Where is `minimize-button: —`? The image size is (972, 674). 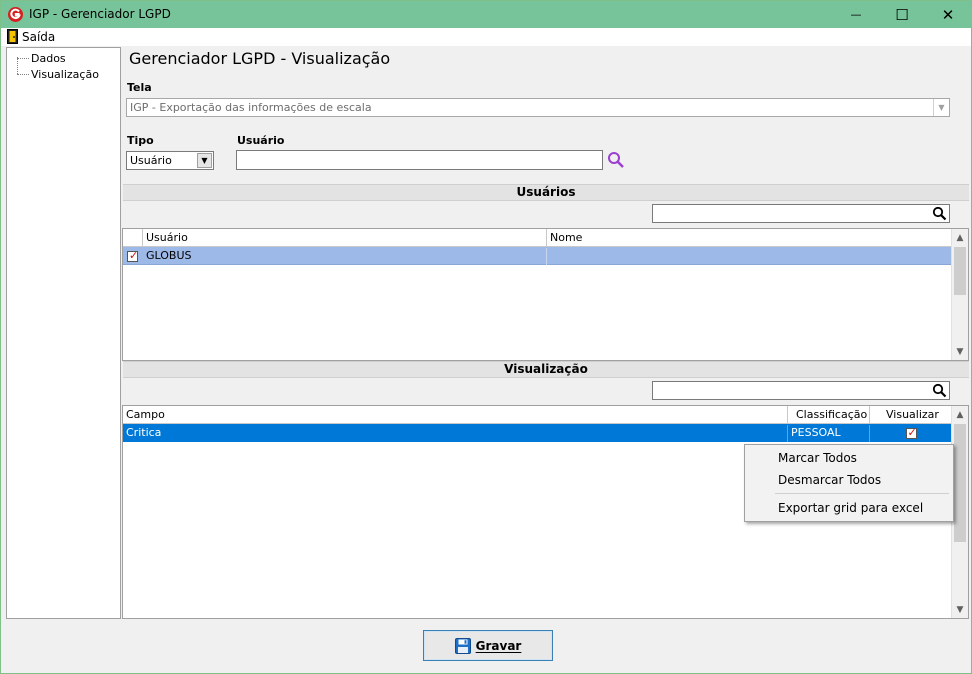
minimize-button: — is located at coordinates (856, 14).